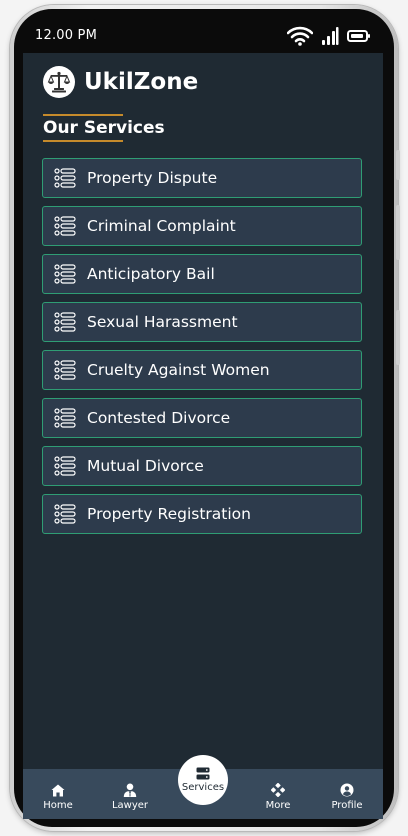 The image size is (408, 836). Describe the element at coordinates (203, 36) in the screenshot. I see `status-bar: 12.00 PM` at that location.